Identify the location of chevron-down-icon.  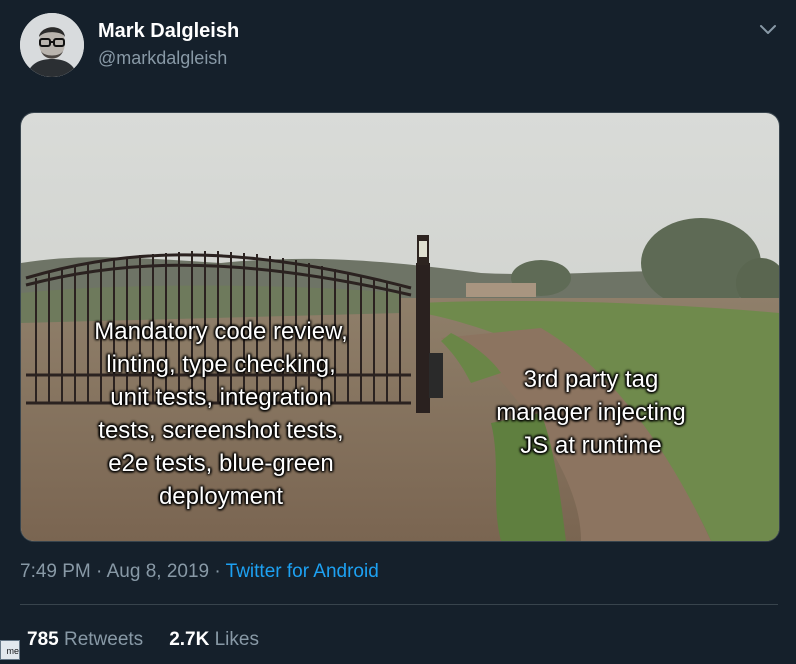
(768, 29).